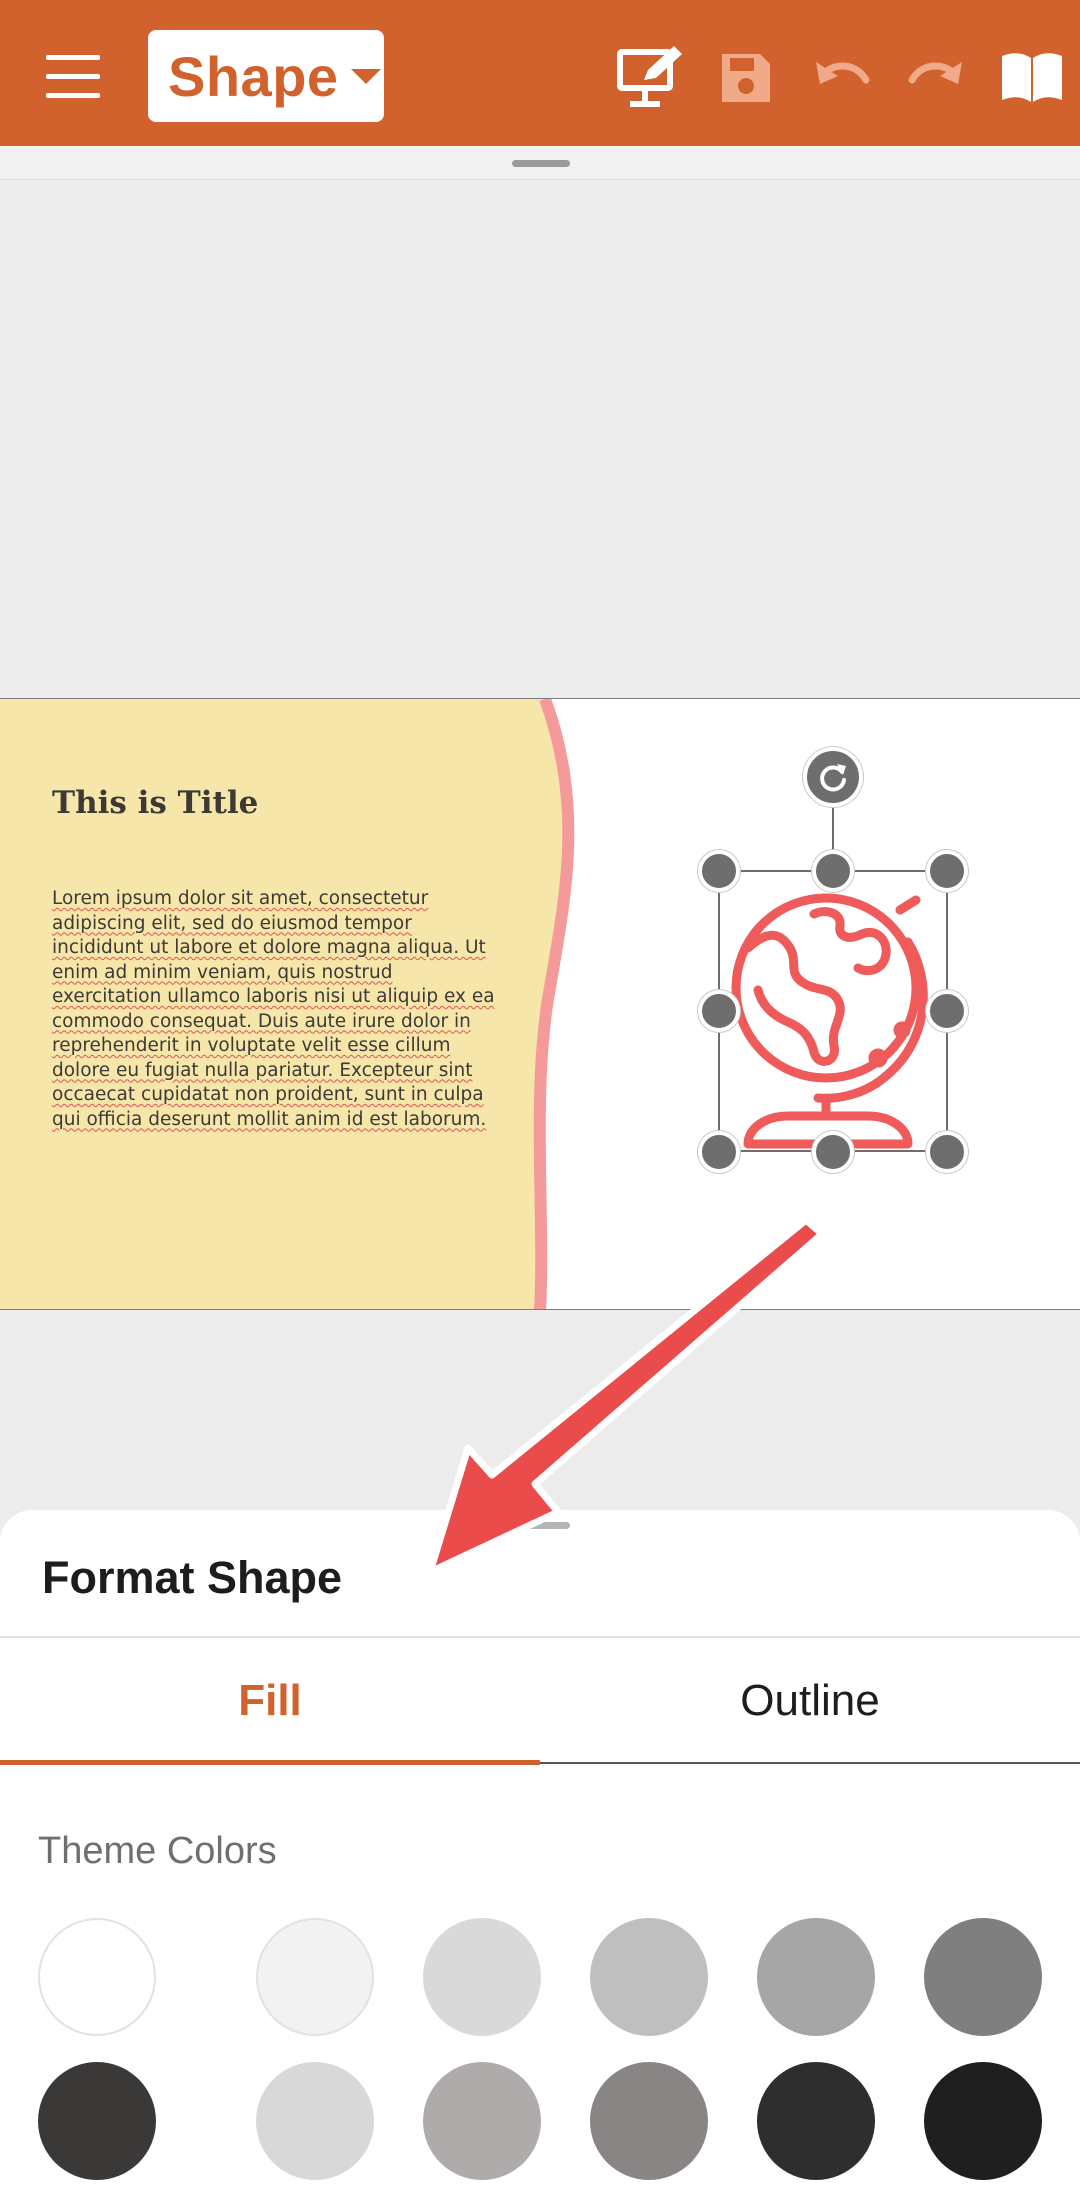 The width and height of the screenshot is (1080, 2192). Describe the element at coordinates (365, 76) in the screenshot. I see `chevron-down-icon` at that location.